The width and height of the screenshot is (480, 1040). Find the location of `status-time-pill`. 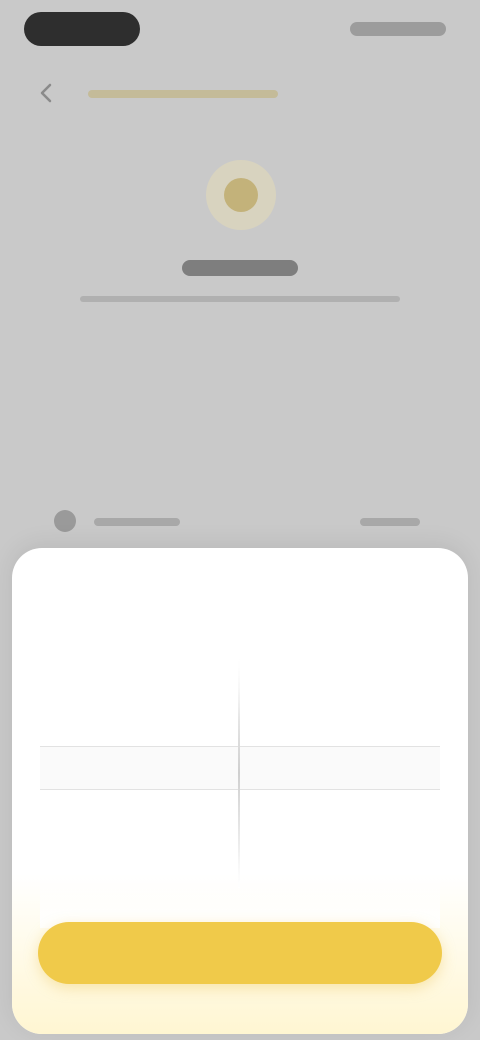

status-time-pill is located at coordinates (82, 29).